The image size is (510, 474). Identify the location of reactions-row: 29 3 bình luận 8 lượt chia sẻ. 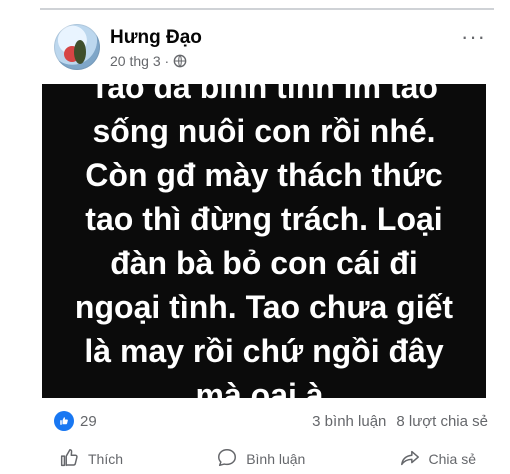
(271, 421).